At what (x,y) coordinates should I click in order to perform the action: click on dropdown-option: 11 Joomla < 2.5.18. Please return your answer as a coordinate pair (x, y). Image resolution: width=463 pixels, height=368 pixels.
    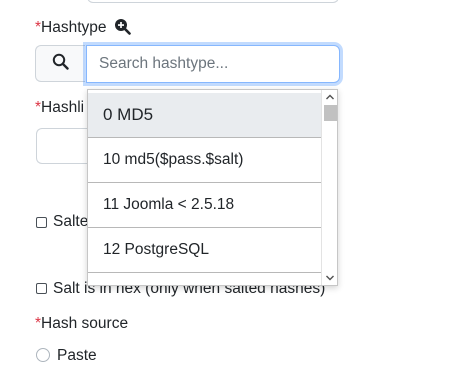
    Looking at the image, I should click on (204, 205).